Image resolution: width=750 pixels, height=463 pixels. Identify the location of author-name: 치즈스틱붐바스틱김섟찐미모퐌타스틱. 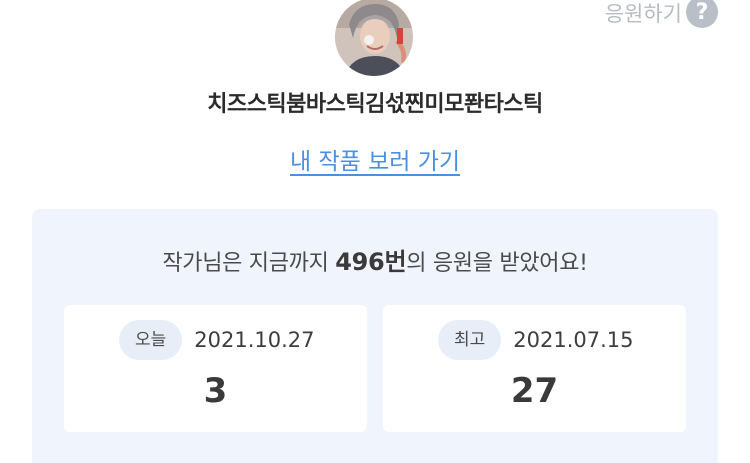
(375, 104).